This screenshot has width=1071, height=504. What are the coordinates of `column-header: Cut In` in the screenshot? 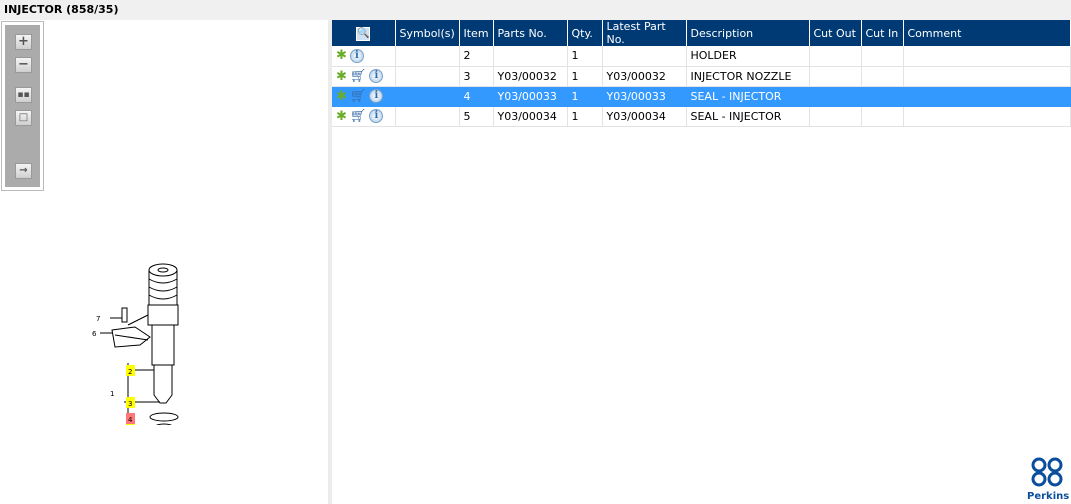 It's located at (882, 33).